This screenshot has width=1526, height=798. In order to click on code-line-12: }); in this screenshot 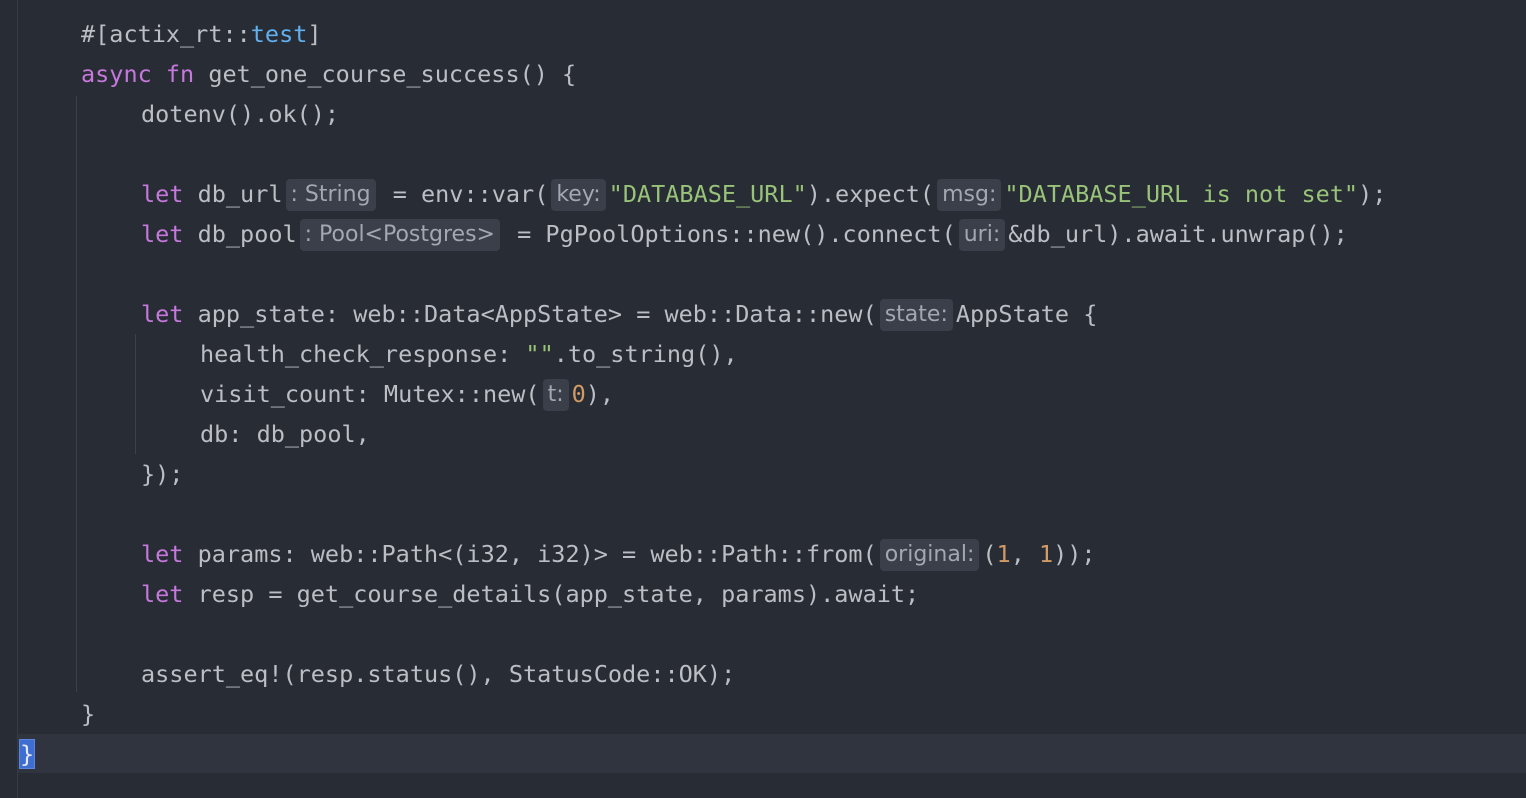, I will do `click(162, 474)`.